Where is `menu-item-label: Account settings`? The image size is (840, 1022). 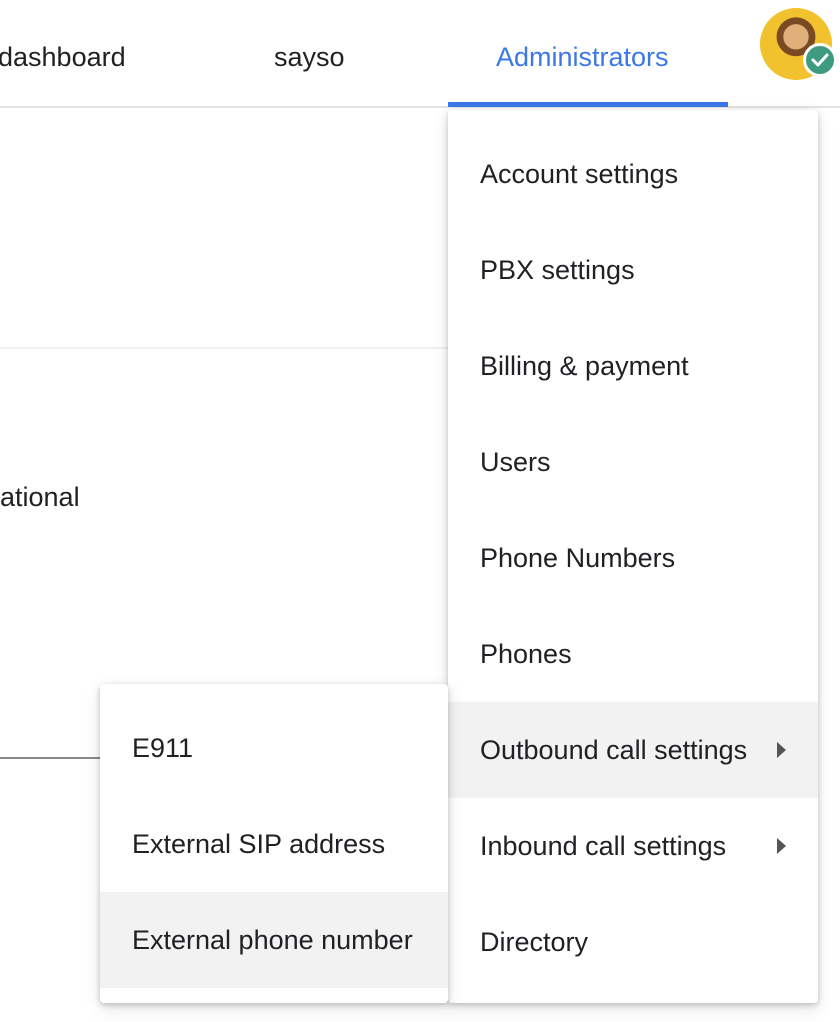
menu-item-label: Account settings is located at coordinates (579, 173).